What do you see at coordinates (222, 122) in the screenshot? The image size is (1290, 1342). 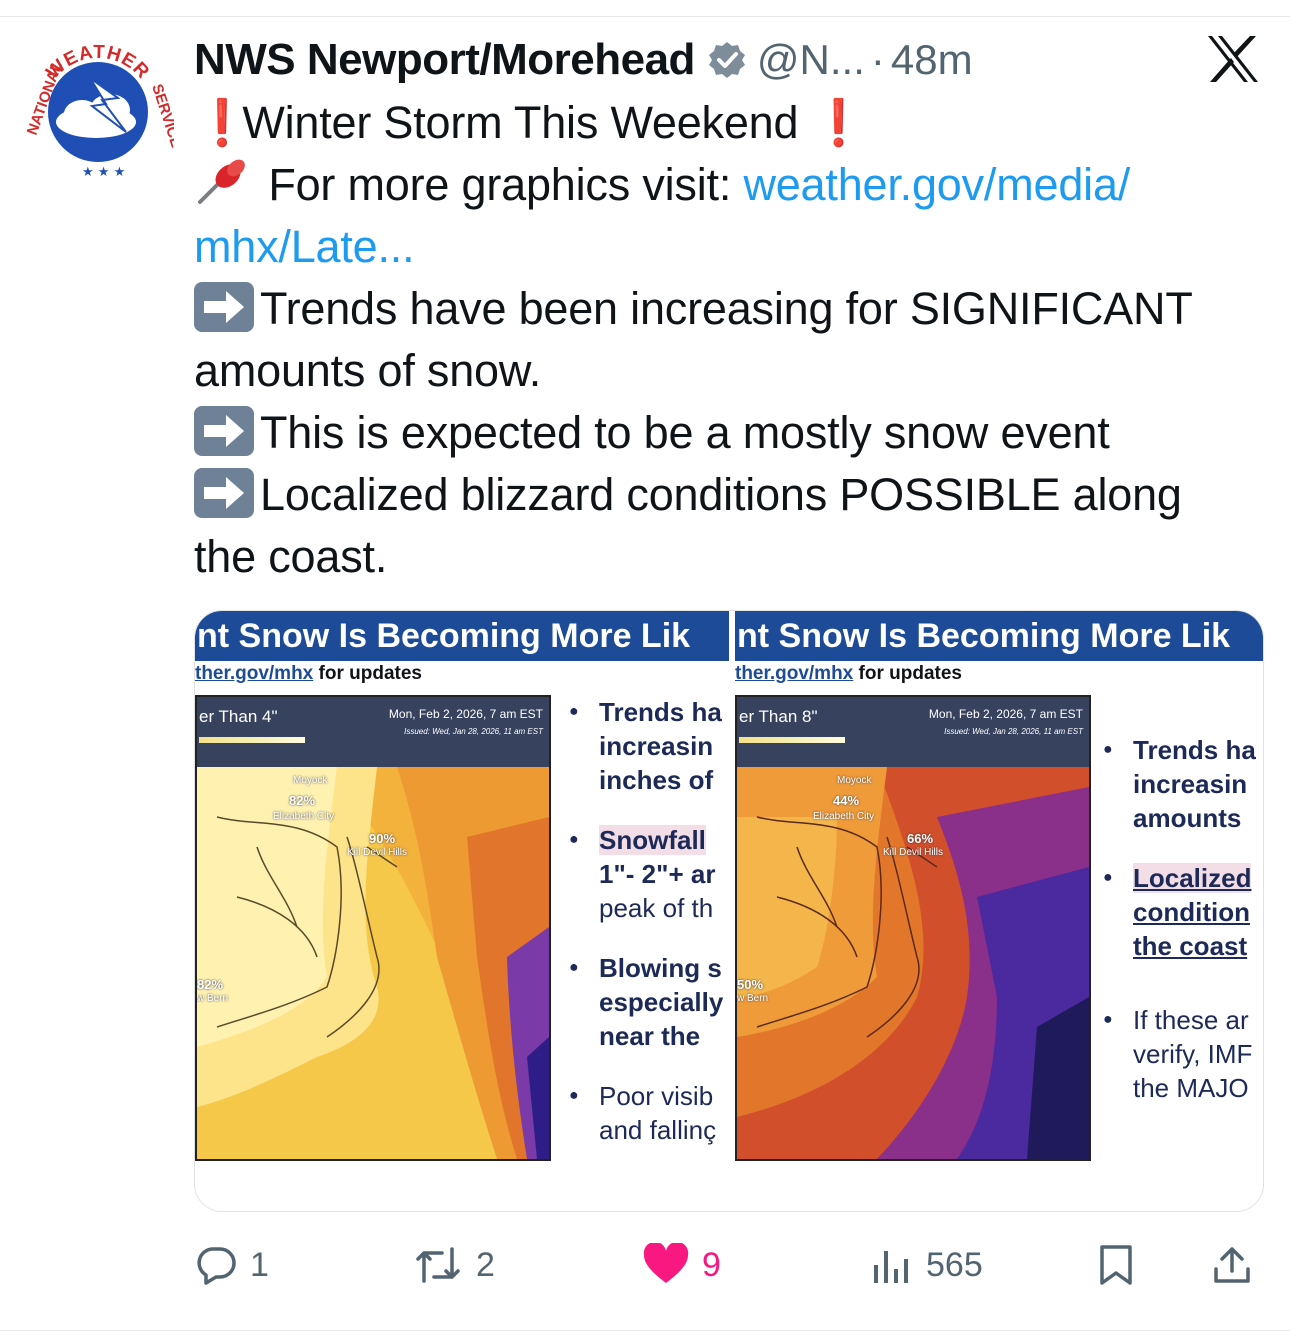 I see `exclamation-emoji-icon: ❗` at bounding box center [222, 122].